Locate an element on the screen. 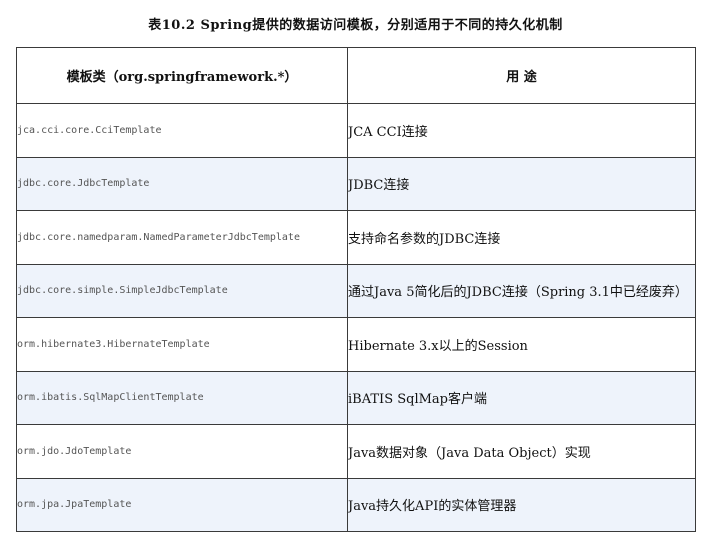 Image resolution: width=711 pixels, height=533 pixels. table-row: jdbc.core.JdbcTemplate JDBC连接 is located at coordinates (356, 183).